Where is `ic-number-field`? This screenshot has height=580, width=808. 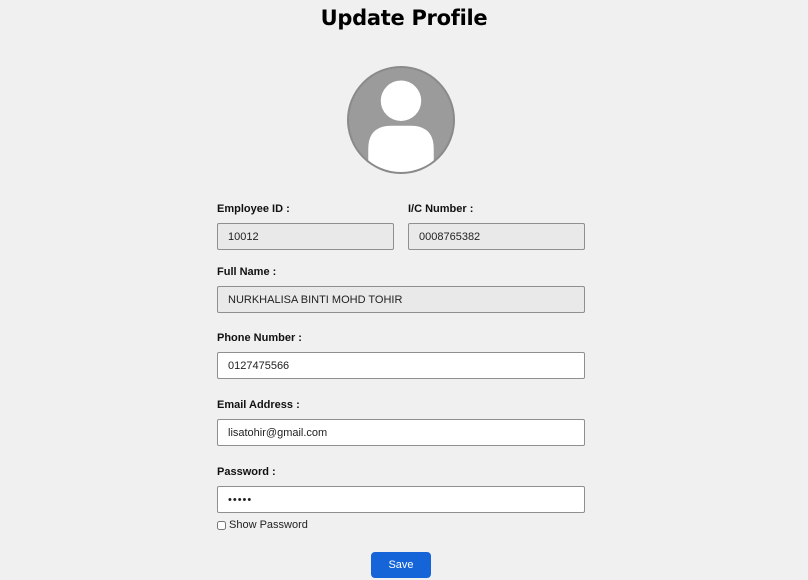
ic-number-field is located at coordinates (496, 236).